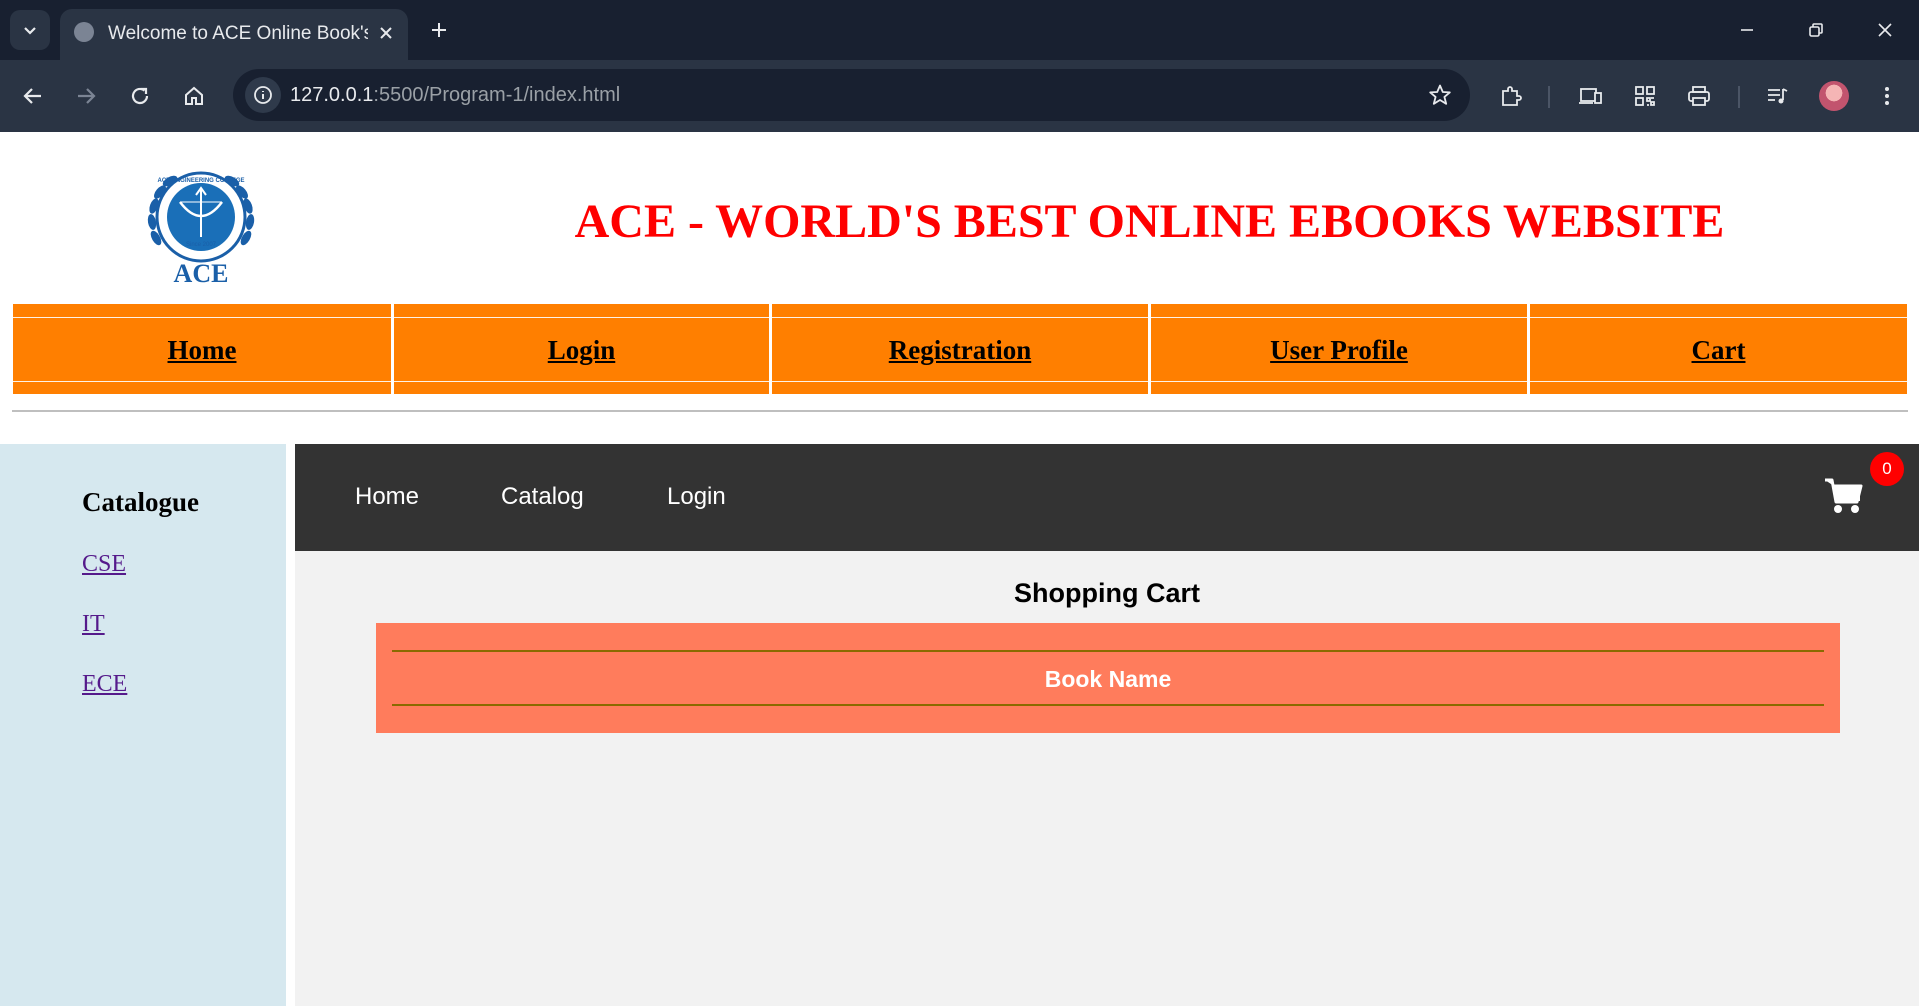 Image resolution: width=1919 pixels, height=1006 pixels. Describe the element at coordinates (1887, 469) in the screenshot. I see `cart-count-badge: 0` at that location.